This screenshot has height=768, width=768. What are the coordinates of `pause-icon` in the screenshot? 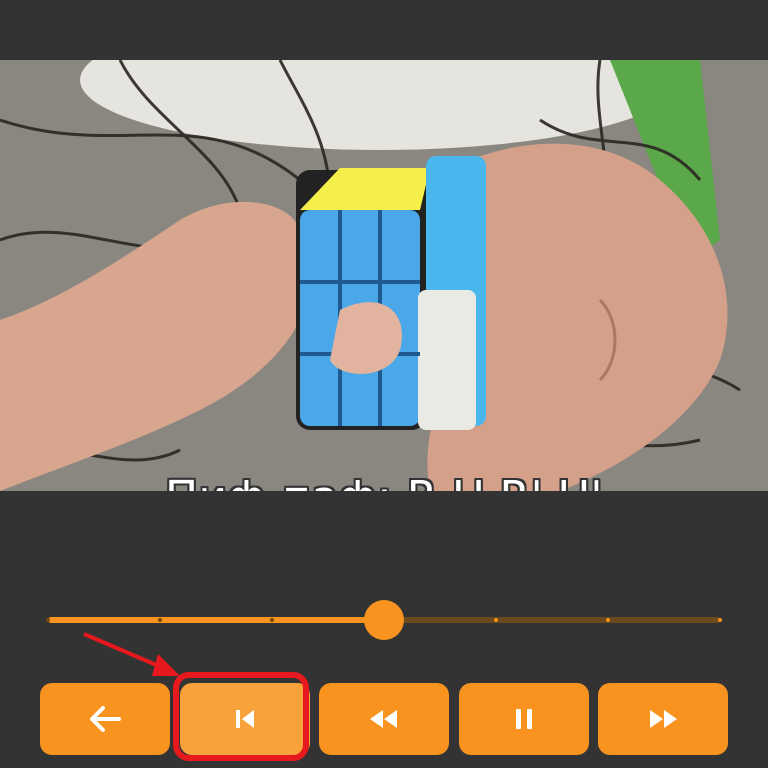 It's located at (524, 719).